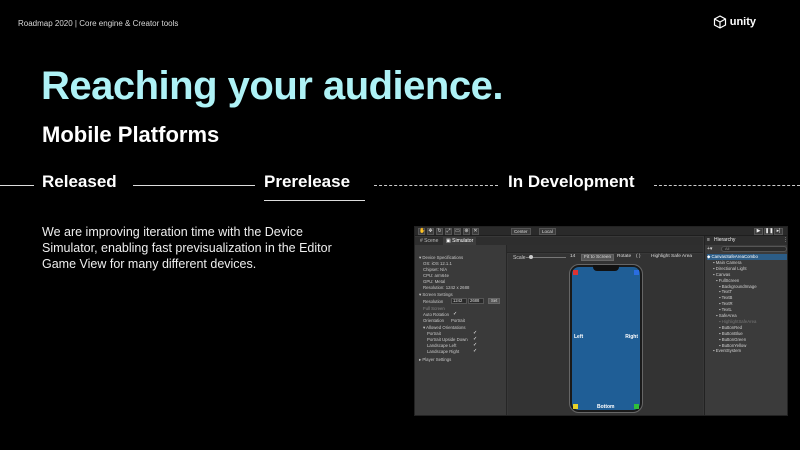 The image size is (800, 450). Describe the element at coordinates (421, 231) in the screenshot. I see `hand-tool-icon: ✋` at that location.